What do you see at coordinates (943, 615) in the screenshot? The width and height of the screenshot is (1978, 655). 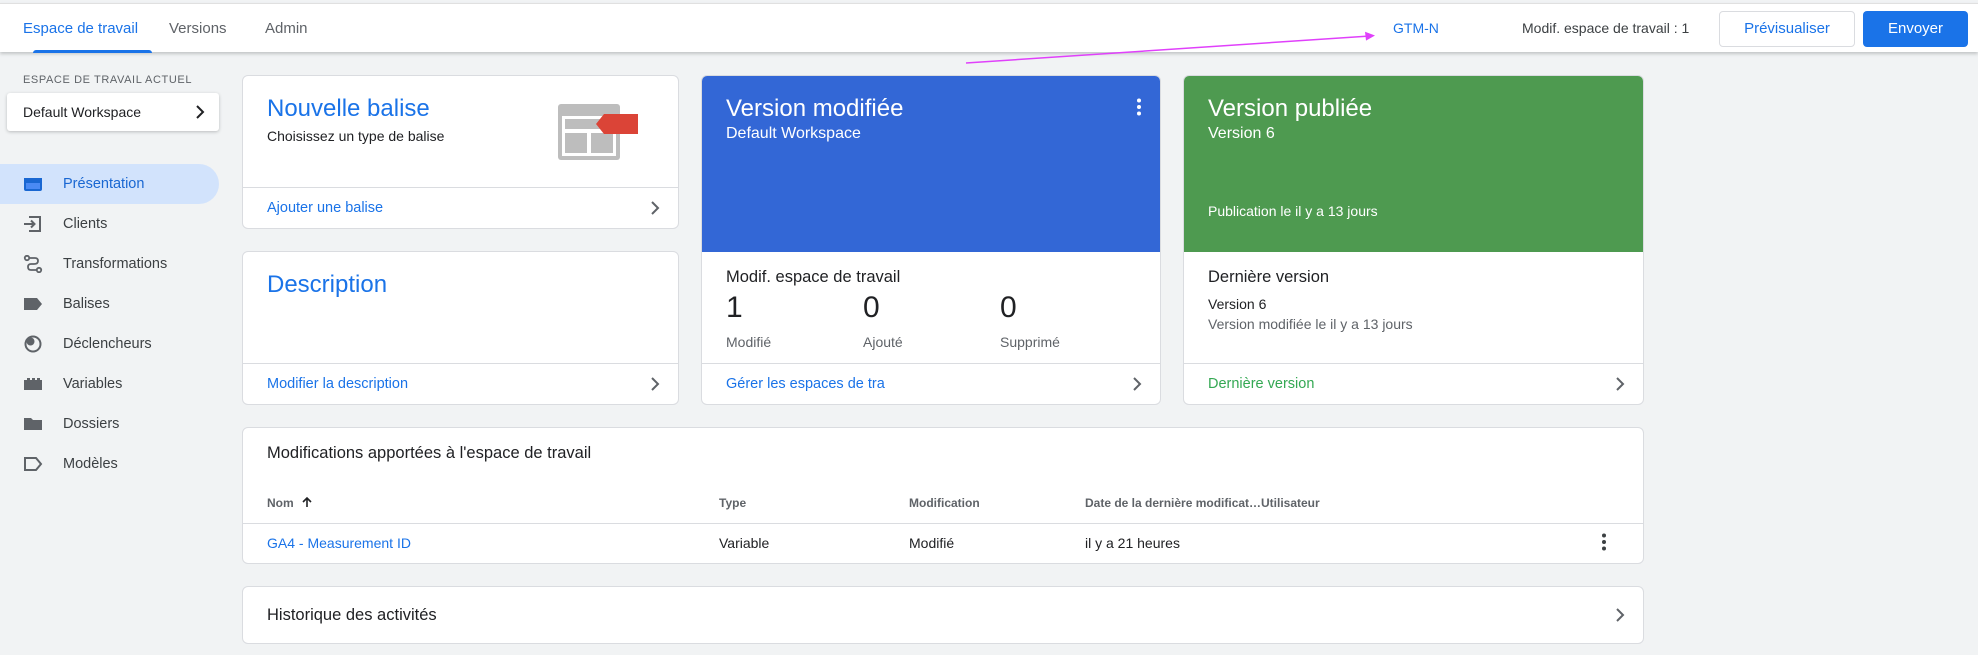 I see `activity-history-card: Historique des activités` at bounding box center [943, 615].